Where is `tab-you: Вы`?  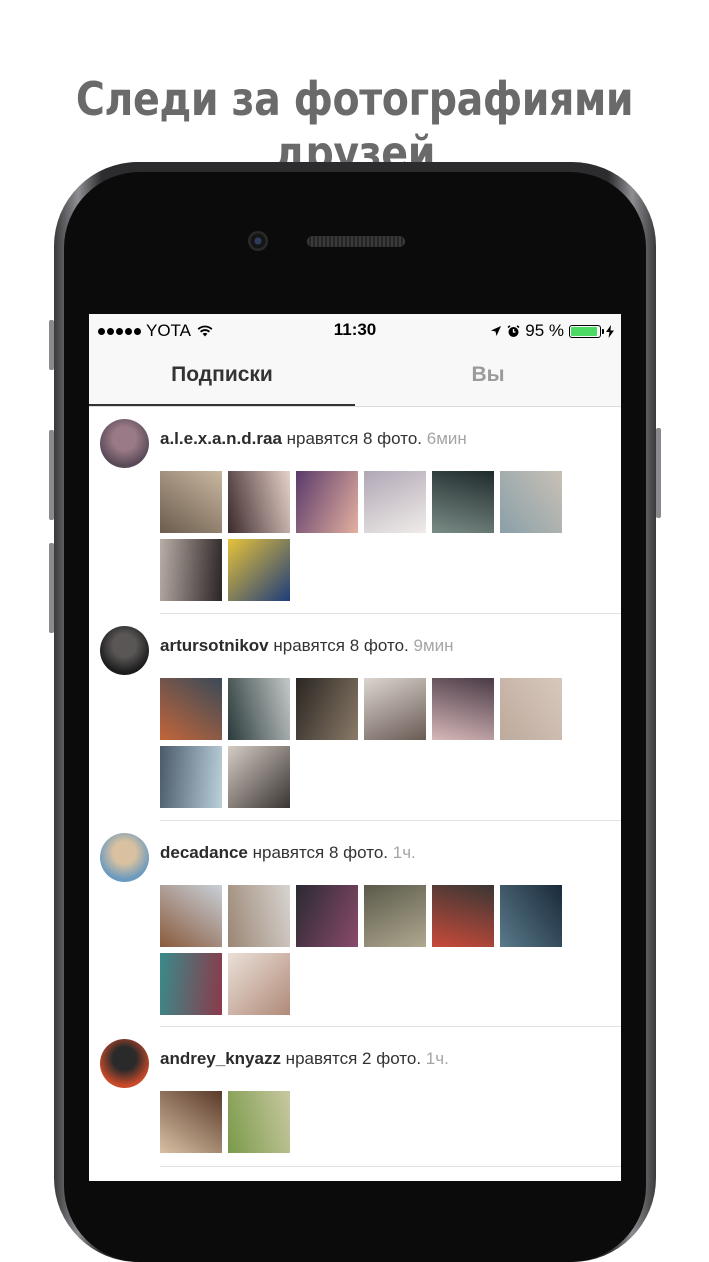
tab-you: Вы is located at coordinates (488, 376).